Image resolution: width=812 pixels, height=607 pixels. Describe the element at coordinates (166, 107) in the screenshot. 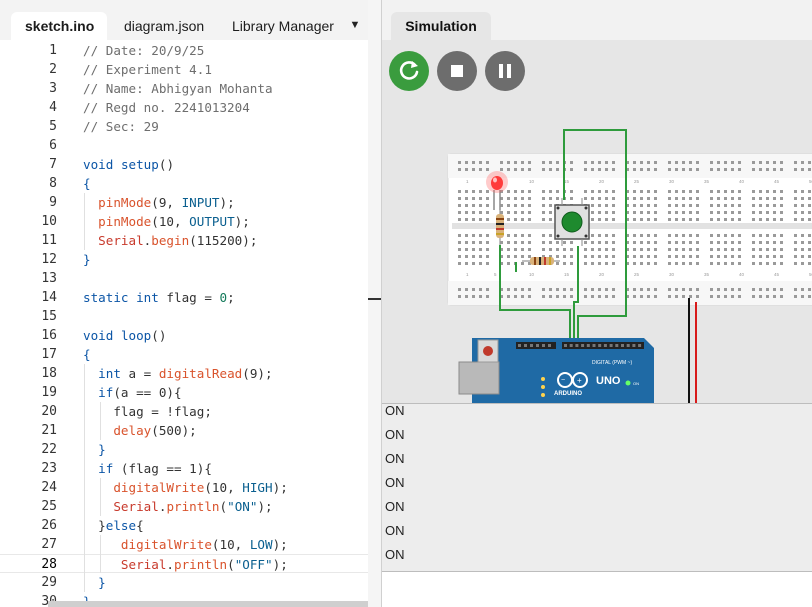

I see `code-text: // Regd no. 2241013204` at that location.